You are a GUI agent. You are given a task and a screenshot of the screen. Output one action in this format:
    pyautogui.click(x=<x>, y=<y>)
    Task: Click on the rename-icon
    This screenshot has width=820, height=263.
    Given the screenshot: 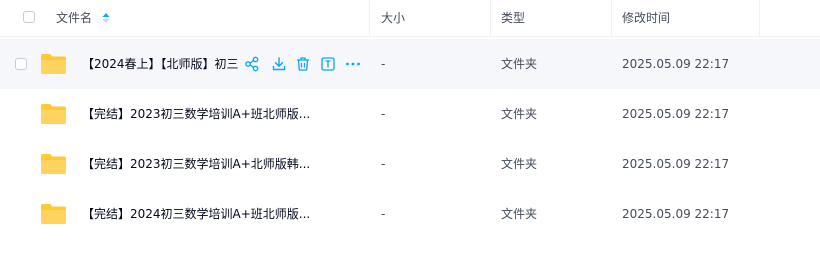 What is the action you would take?
    pyautogui.click(x=328, y=64)
    